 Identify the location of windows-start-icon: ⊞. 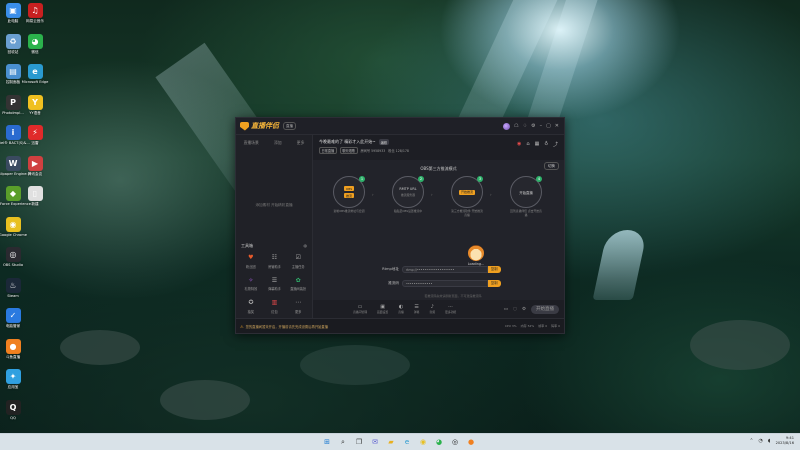
(327, 442).